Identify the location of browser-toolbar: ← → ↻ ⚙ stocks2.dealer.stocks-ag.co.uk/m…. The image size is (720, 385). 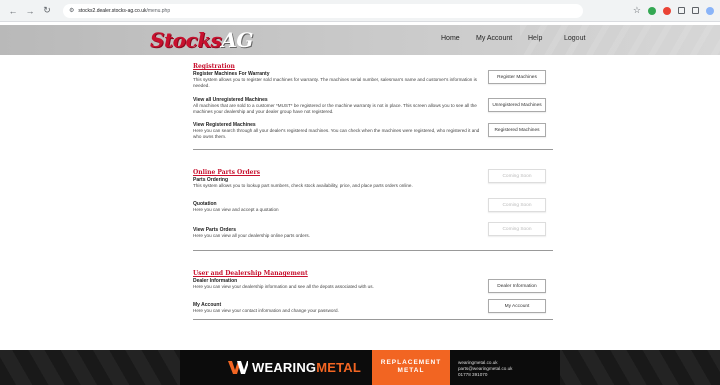
(360, 11).